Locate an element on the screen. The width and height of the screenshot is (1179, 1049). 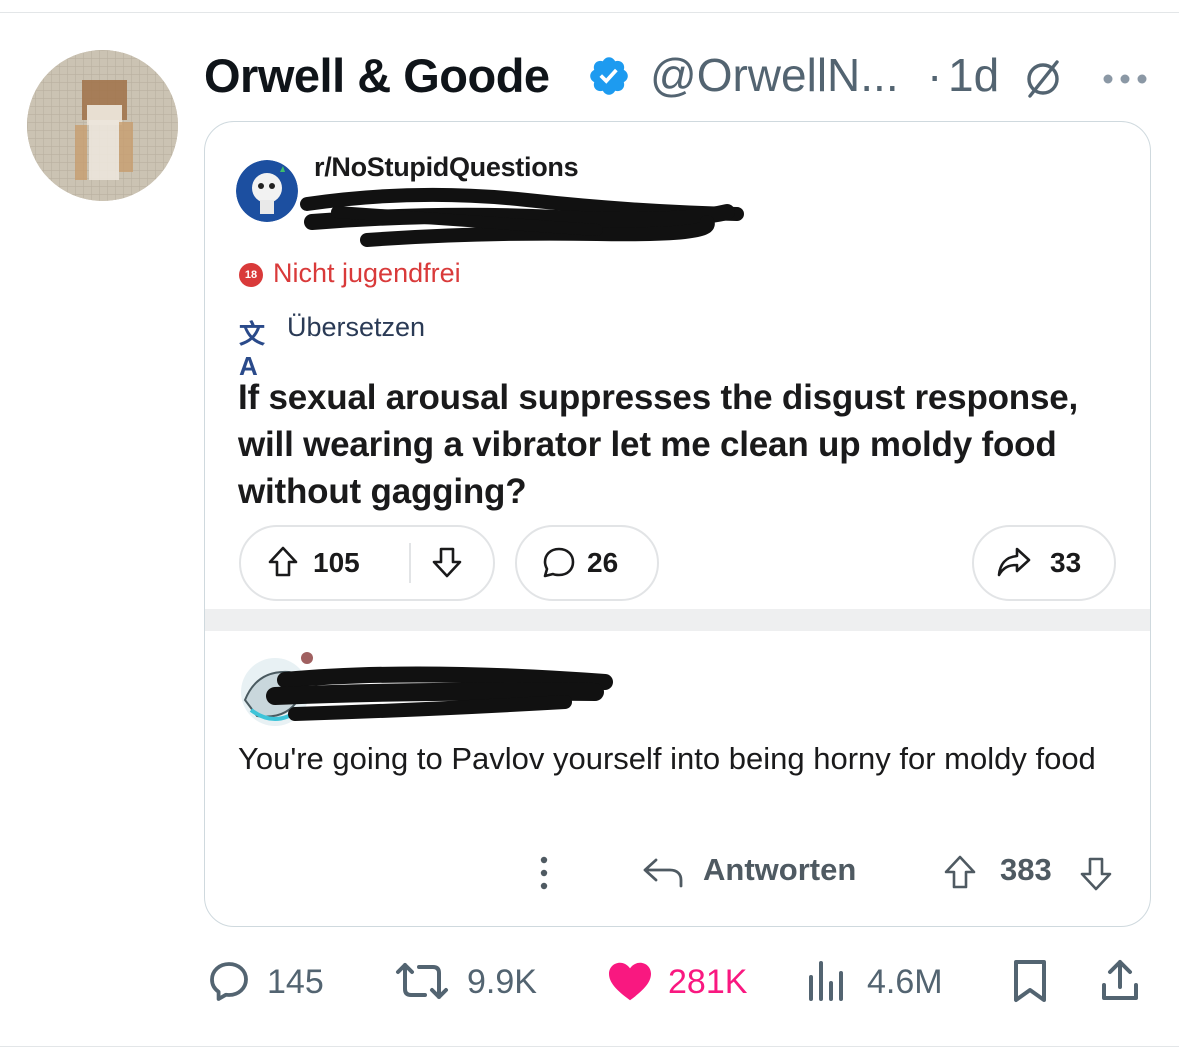
redacted-username-scribble is located at coordinates (522, 217).